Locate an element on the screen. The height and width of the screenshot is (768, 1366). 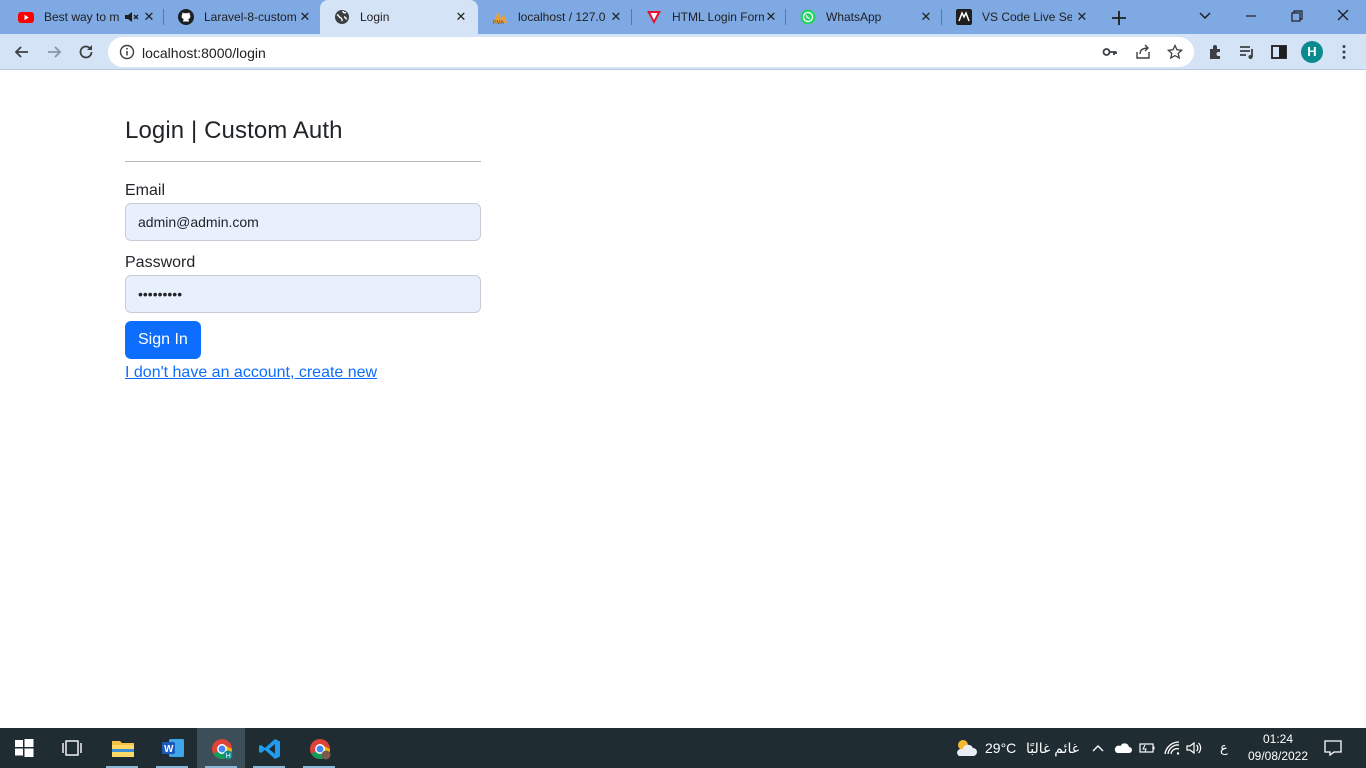
onedrive-cloud-icon is located at coordinates (1123, 748).